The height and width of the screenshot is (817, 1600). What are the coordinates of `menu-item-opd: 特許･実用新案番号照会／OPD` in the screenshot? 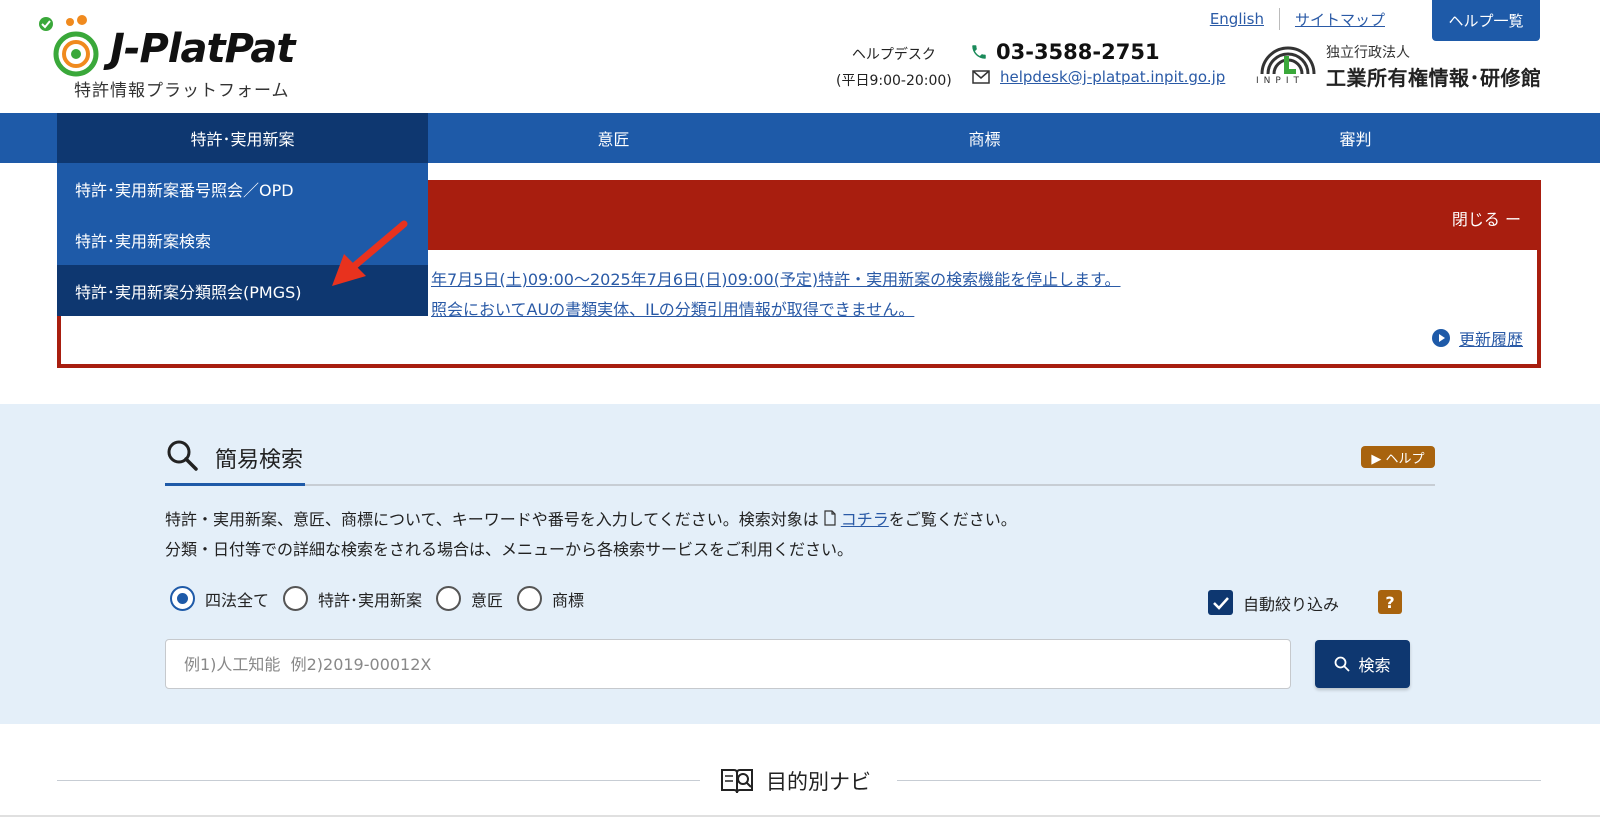 It's located at (242, 188).